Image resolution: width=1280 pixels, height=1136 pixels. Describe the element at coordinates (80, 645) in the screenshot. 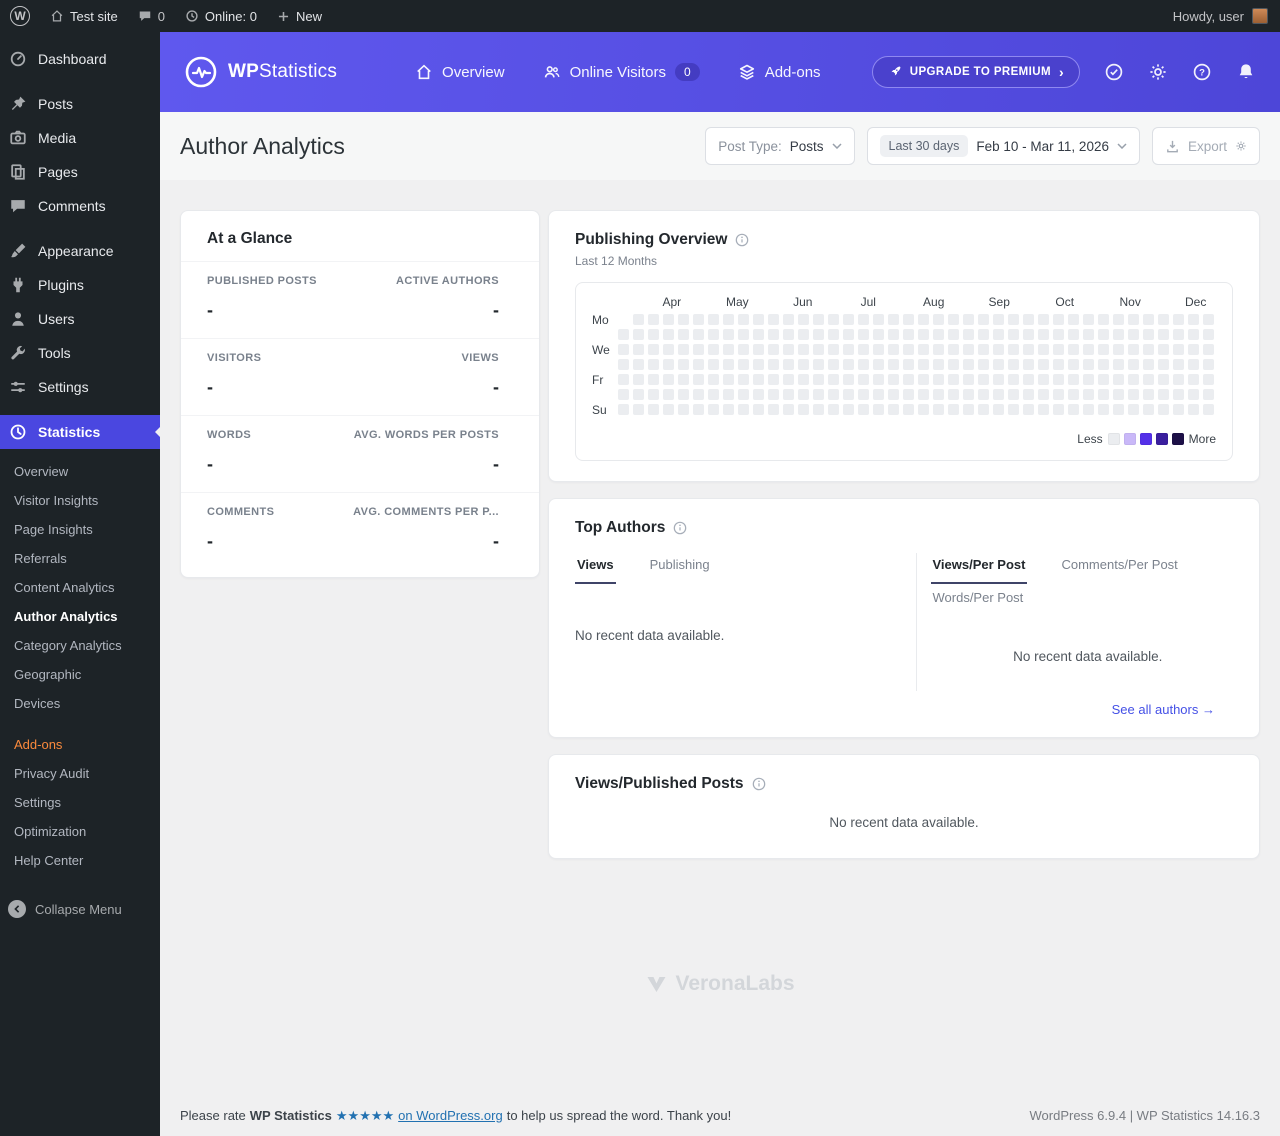

I see `submenu-item-category-analytics: Category Analytics` at that location.